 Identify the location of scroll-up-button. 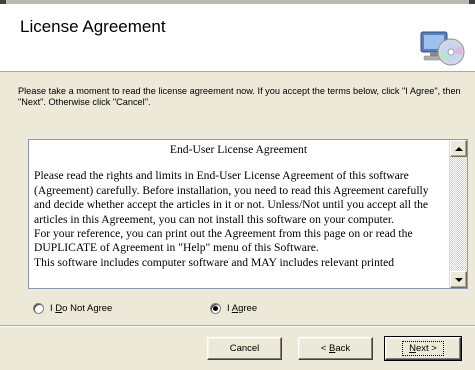
(458, 148).